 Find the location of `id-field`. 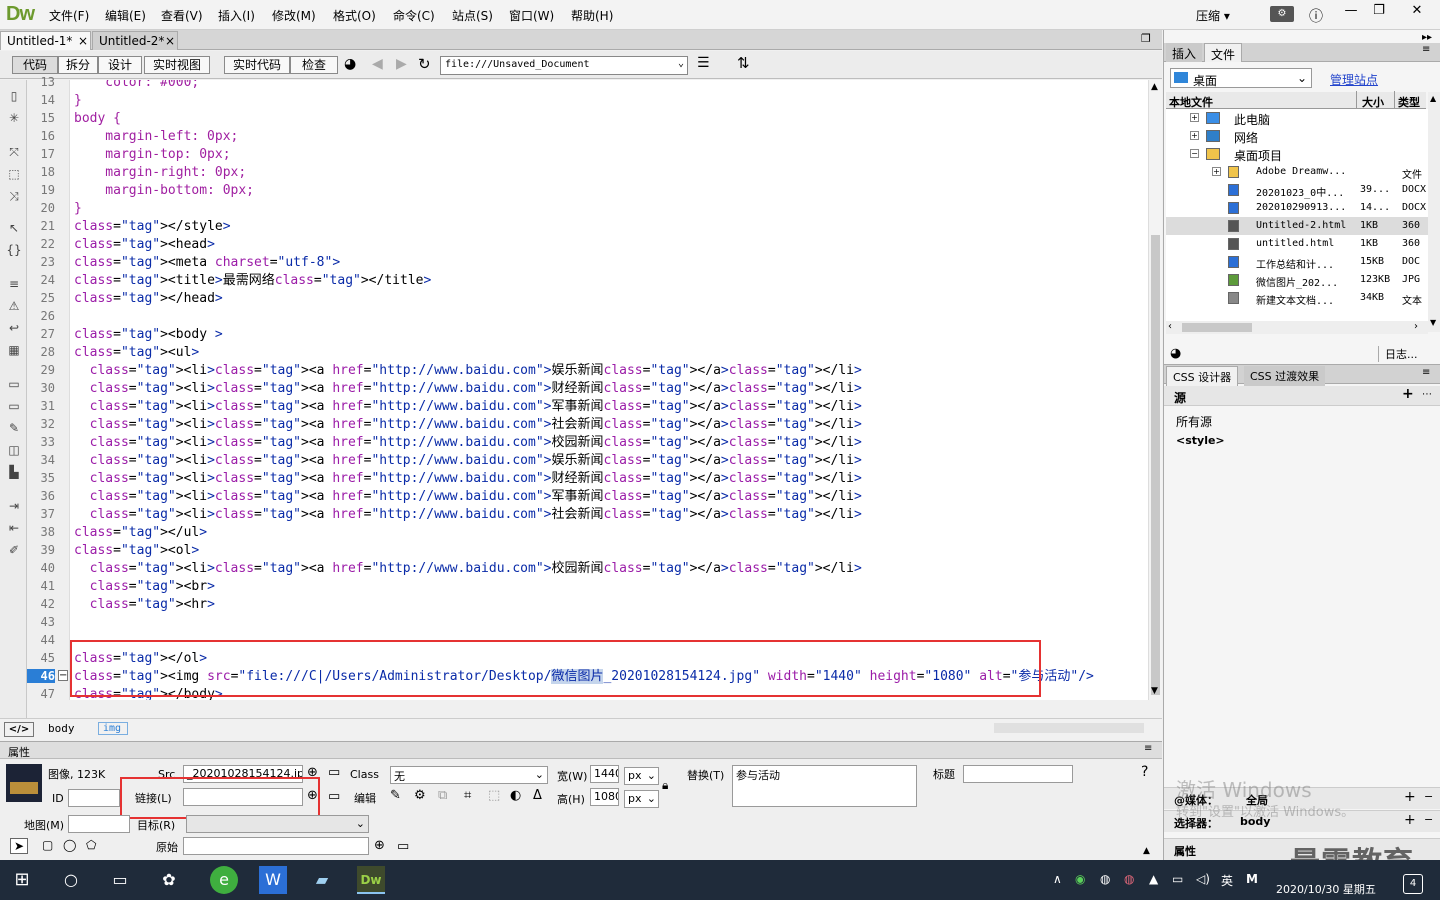

id-field is located at coordinates (94, 798).